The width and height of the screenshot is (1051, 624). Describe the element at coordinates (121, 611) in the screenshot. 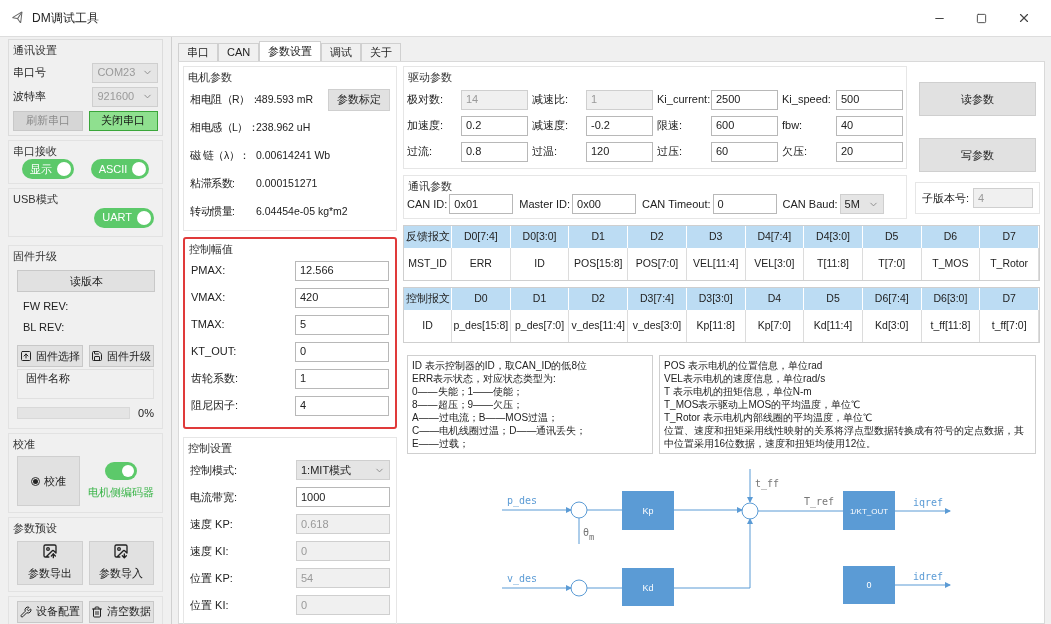

I see `footer-button: 清空数据` at that location.